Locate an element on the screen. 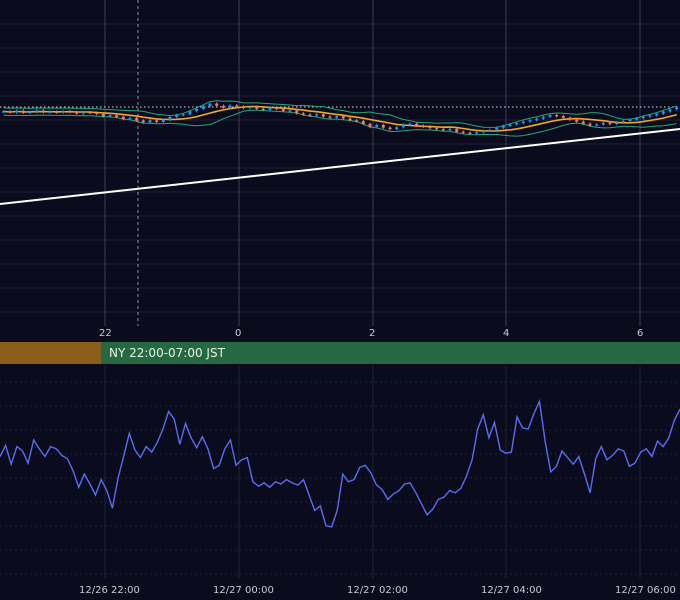 Image resolution: width=680 pixels, height=600 pixels. date-tick: 12/27 06:00 is located at coordinates (645, 590).